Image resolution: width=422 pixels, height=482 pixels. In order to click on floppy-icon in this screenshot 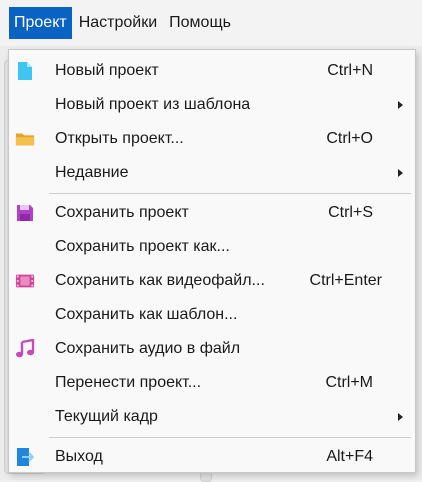, I will do `click(25, 213)`.